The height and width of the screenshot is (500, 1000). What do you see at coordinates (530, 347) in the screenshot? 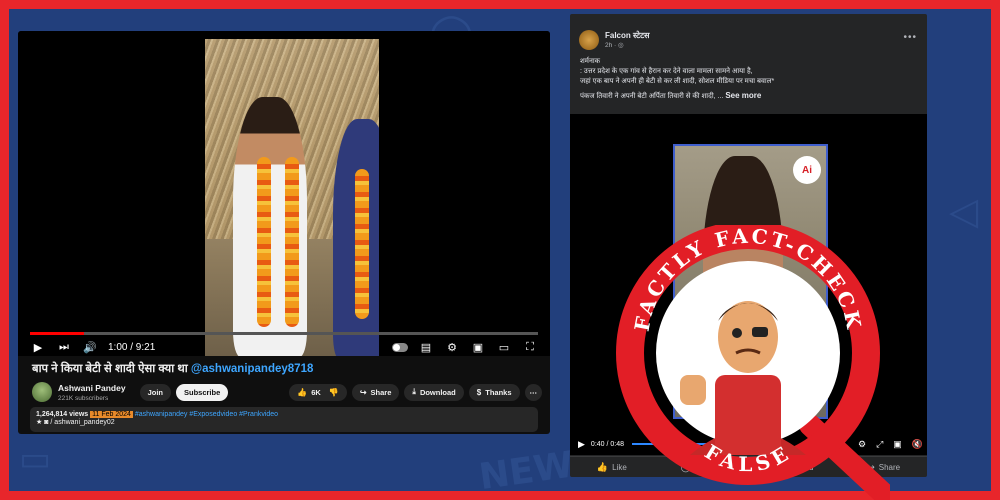
I see `fullscreen-icon: ⛶` at bounding box center [530, 347].